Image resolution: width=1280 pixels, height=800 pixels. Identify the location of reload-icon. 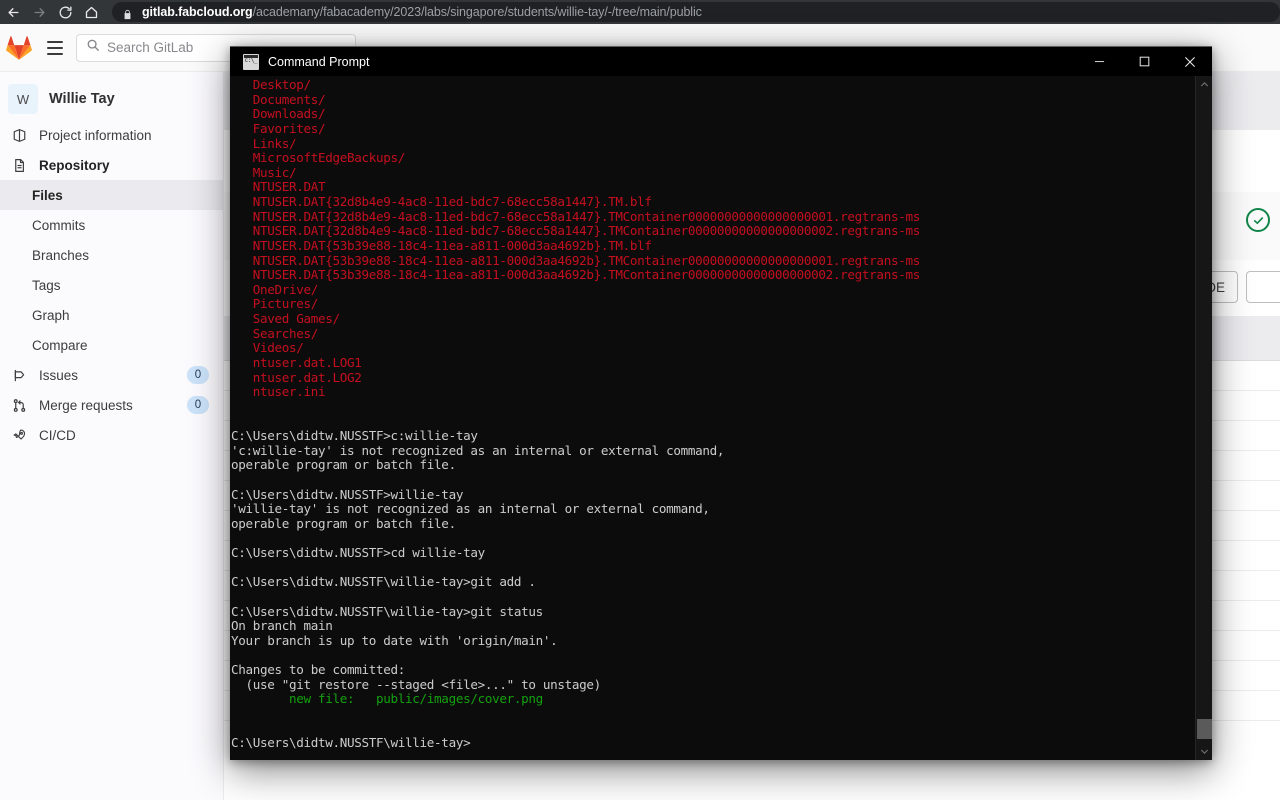
(65, 12).